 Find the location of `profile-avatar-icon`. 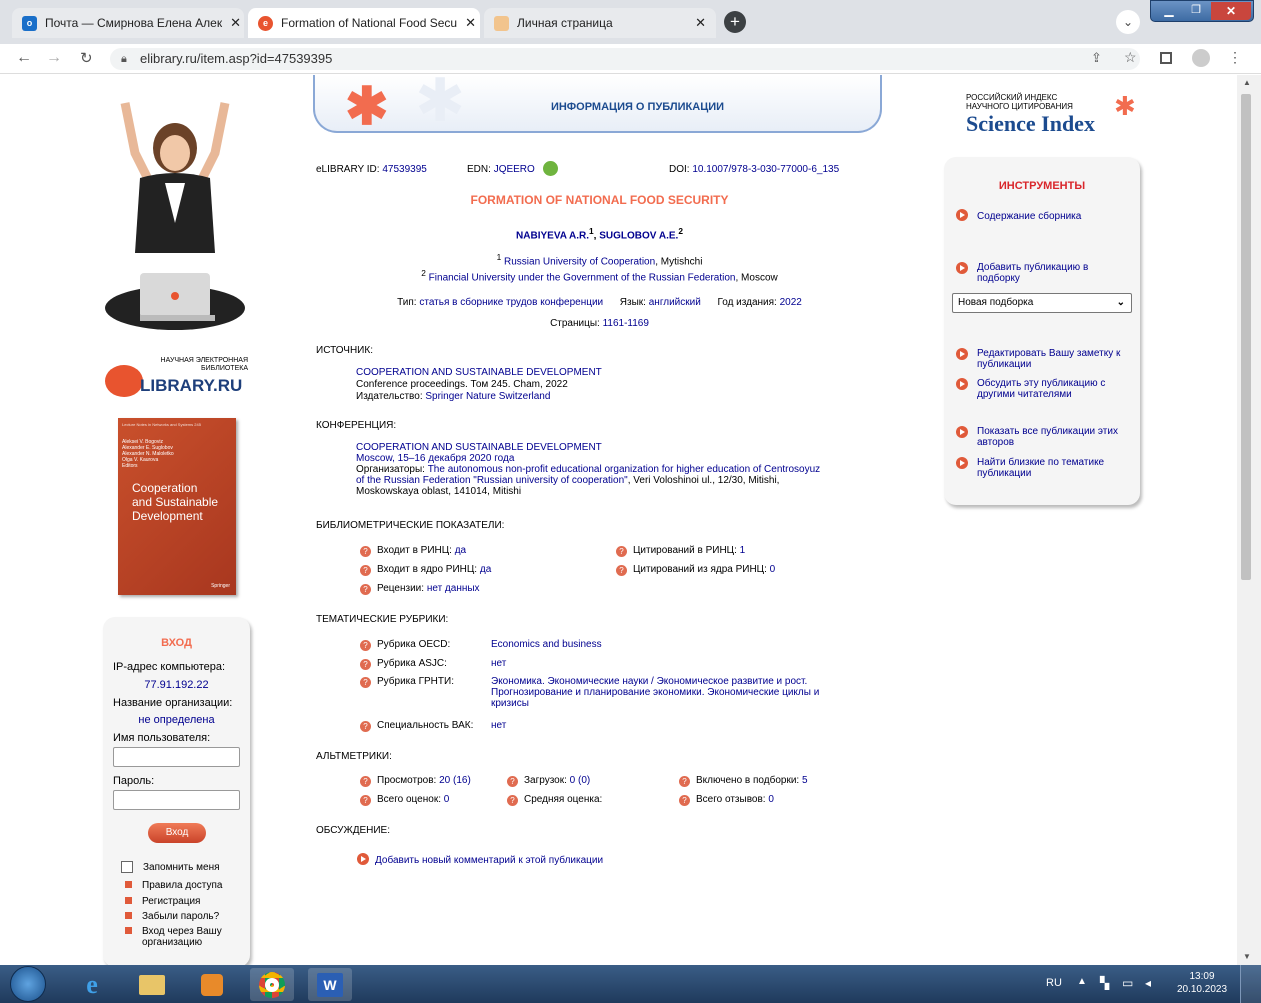

profile-avatar-icon is located at coordinates (1201, 58).